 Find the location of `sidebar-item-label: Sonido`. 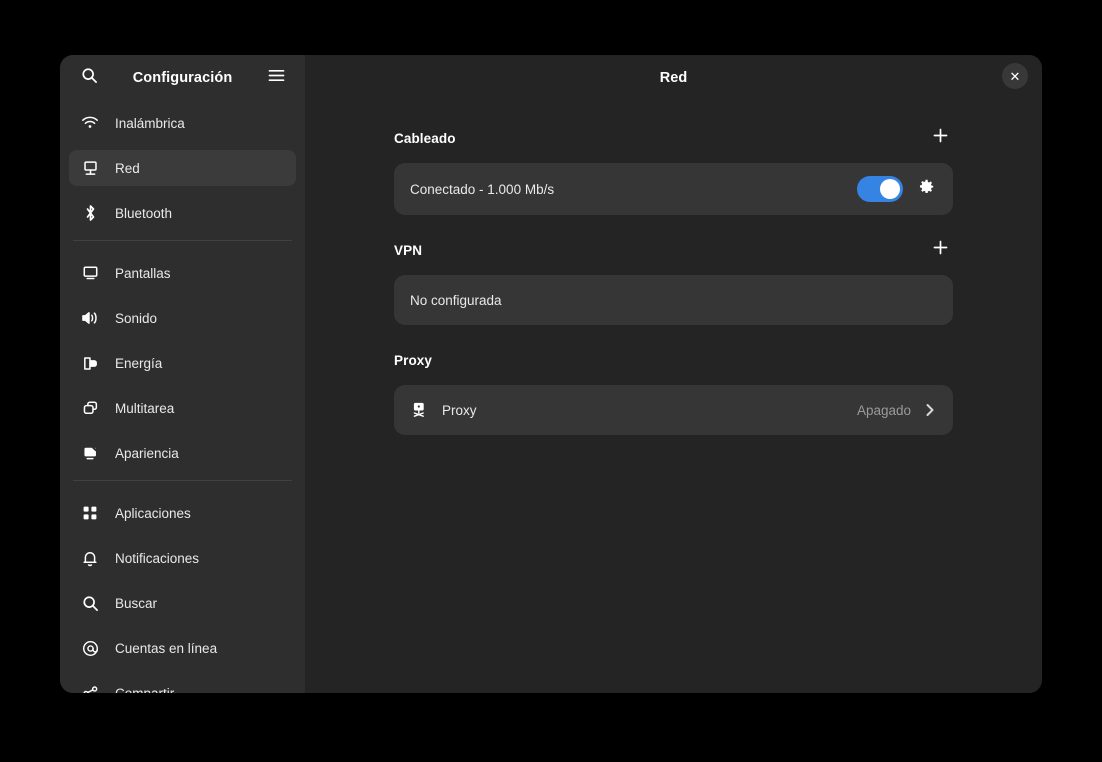

sidebar-item-label: Sonido is located at coordinates (136, 318).